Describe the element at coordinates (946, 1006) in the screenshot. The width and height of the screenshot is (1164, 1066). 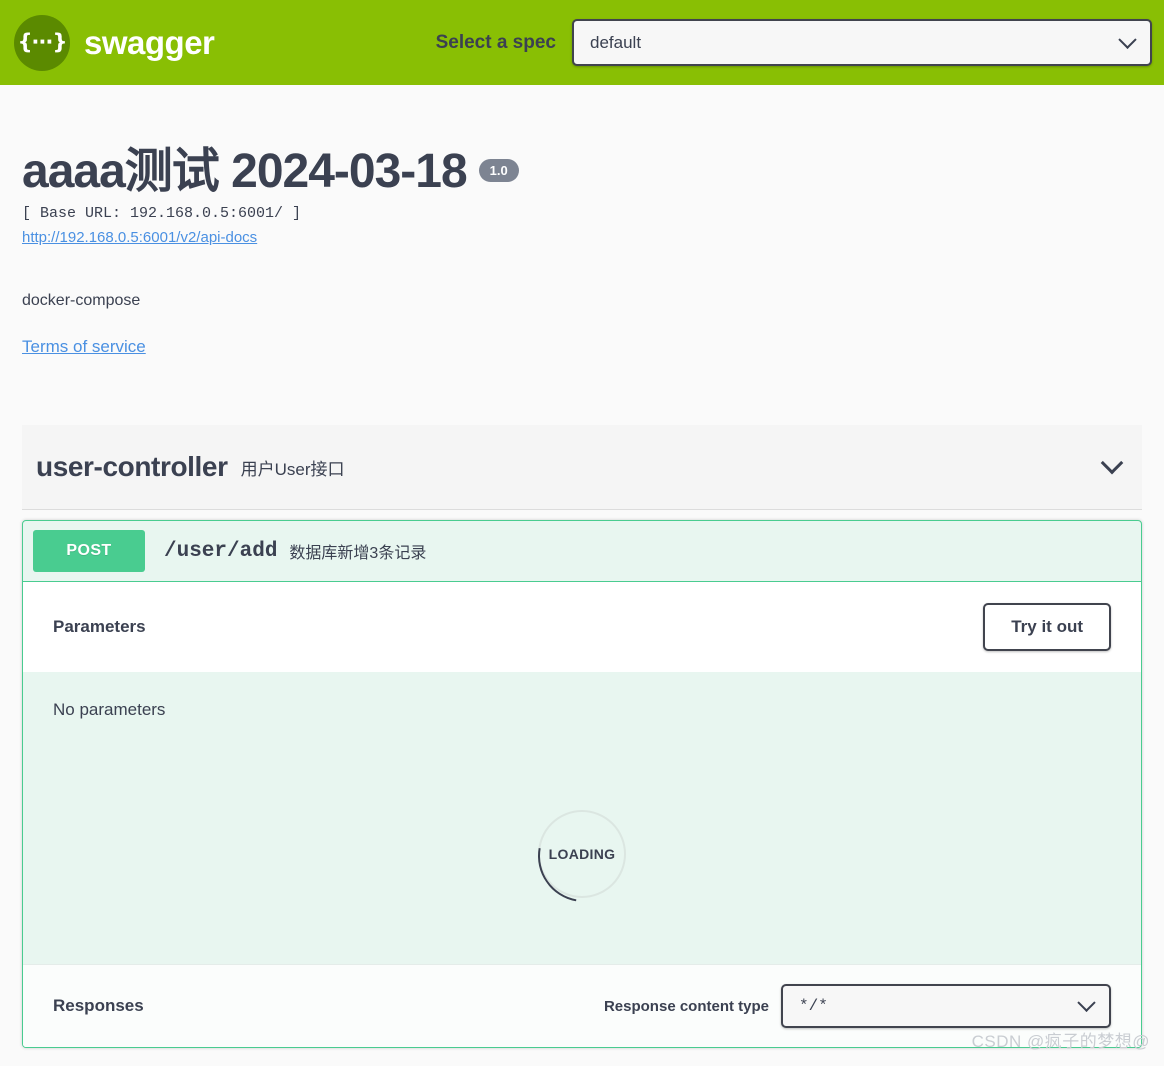
I see `response-content-type-select: */*` at that location.